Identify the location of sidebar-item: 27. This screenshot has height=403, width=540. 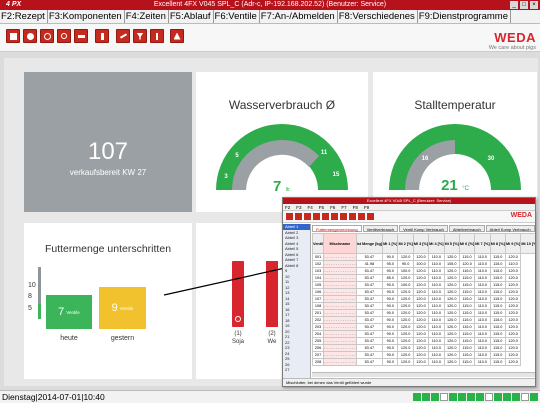
(296, 370).